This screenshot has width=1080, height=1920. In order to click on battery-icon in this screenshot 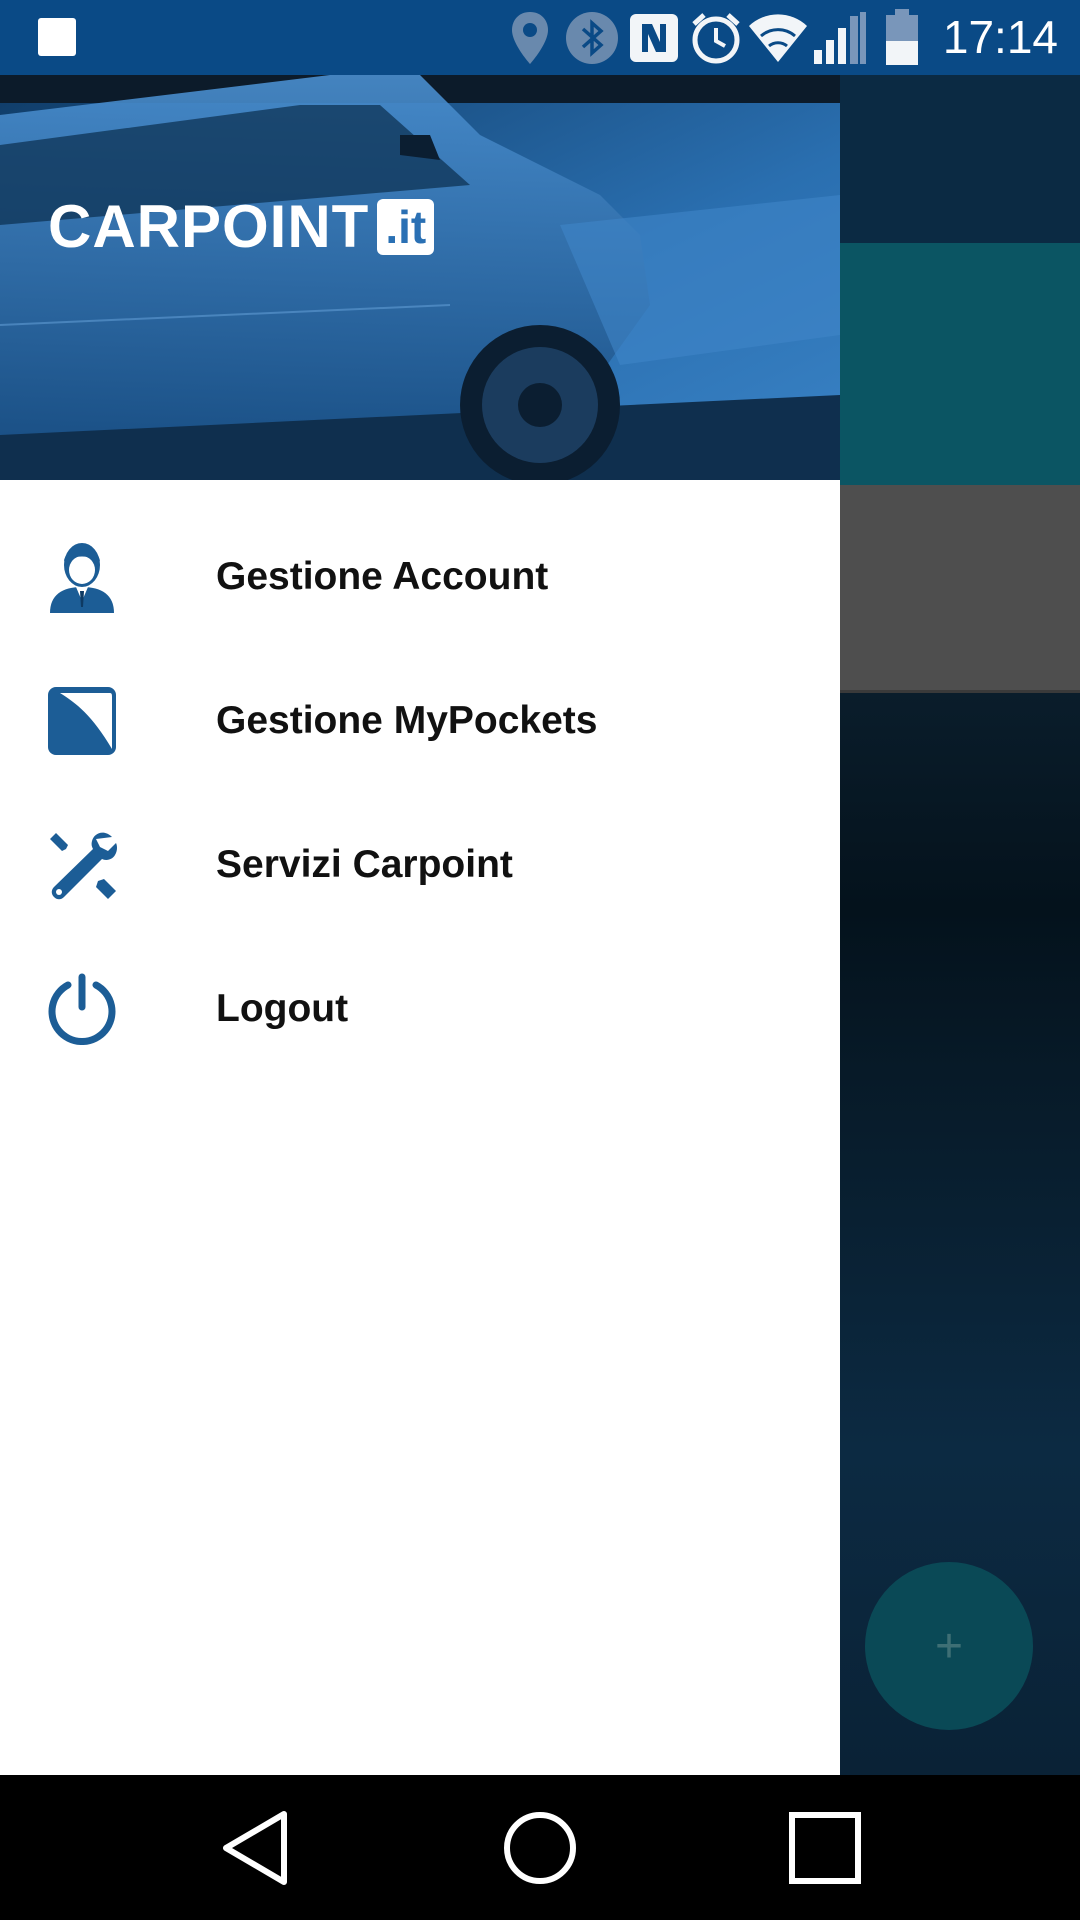, I will do `click(902, 37)`.